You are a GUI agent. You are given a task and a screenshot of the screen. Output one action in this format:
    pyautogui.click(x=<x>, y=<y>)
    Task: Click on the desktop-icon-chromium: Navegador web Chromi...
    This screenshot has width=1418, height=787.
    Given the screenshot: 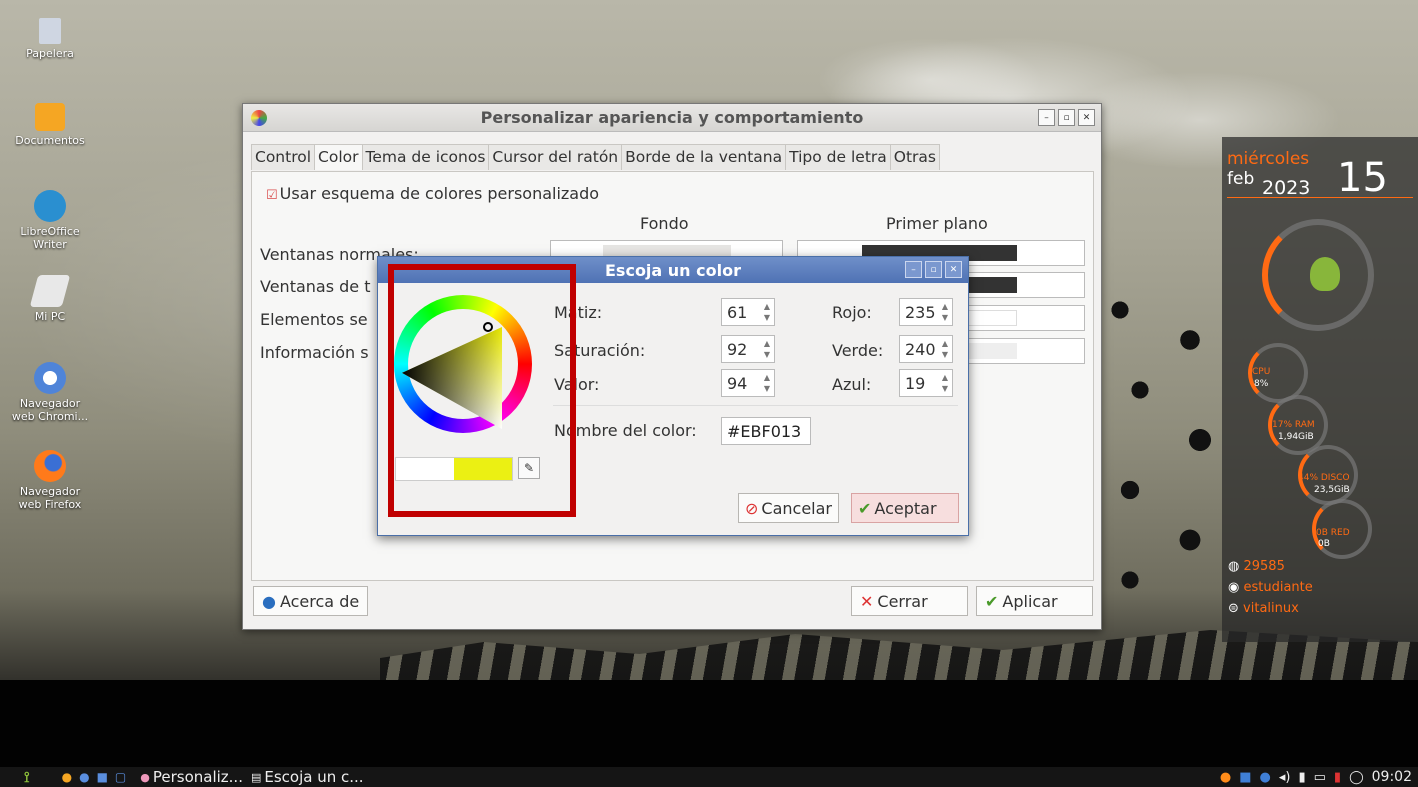 What is the action you would take?
    pyautogui.click(x=50, y=392)
    